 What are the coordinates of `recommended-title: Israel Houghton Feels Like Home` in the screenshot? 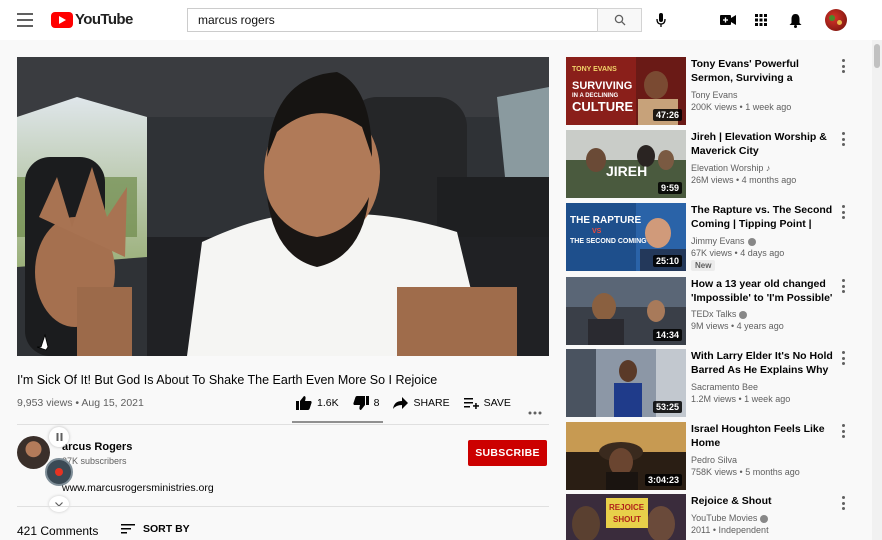 It's located at (763, 436).